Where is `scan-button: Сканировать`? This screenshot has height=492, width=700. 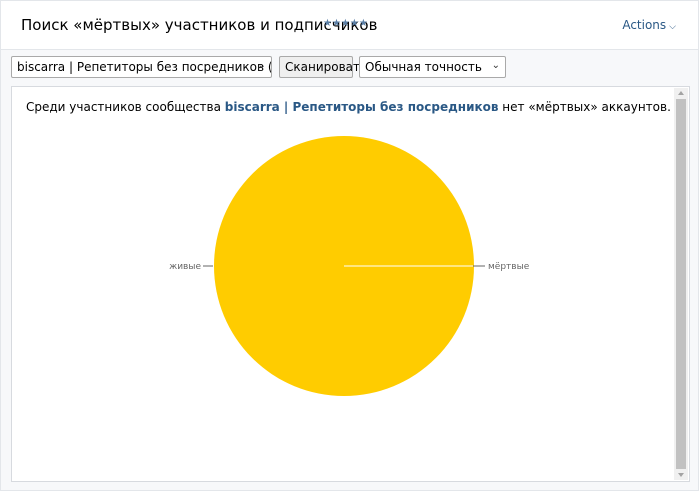 scan-button: Сканировать is located at coordinates (323, 67).